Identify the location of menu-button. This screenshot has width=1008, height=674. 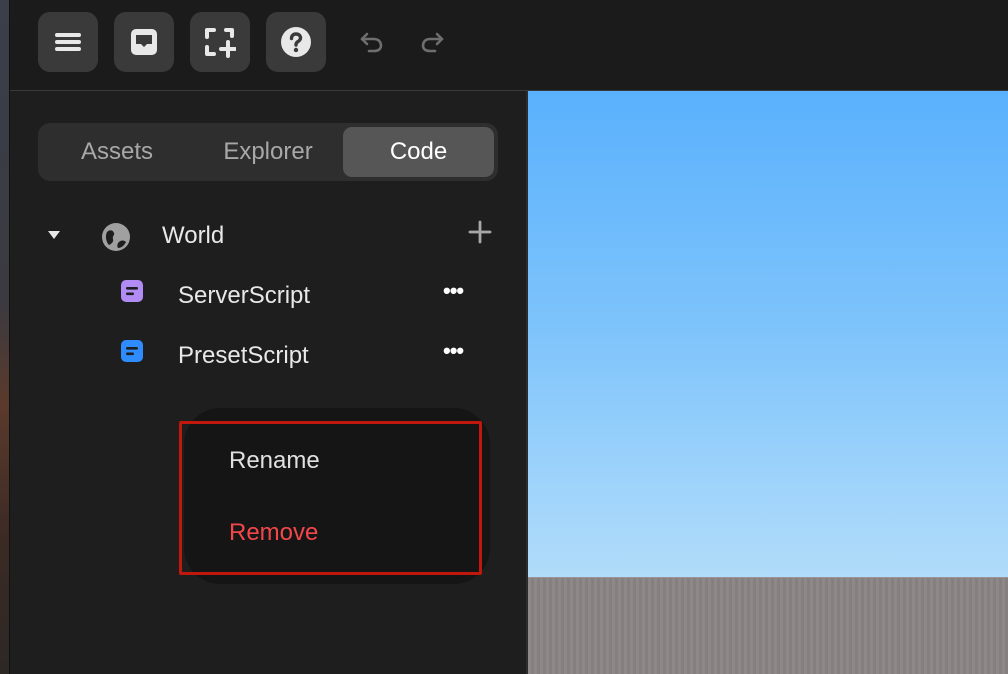
(68, 42).